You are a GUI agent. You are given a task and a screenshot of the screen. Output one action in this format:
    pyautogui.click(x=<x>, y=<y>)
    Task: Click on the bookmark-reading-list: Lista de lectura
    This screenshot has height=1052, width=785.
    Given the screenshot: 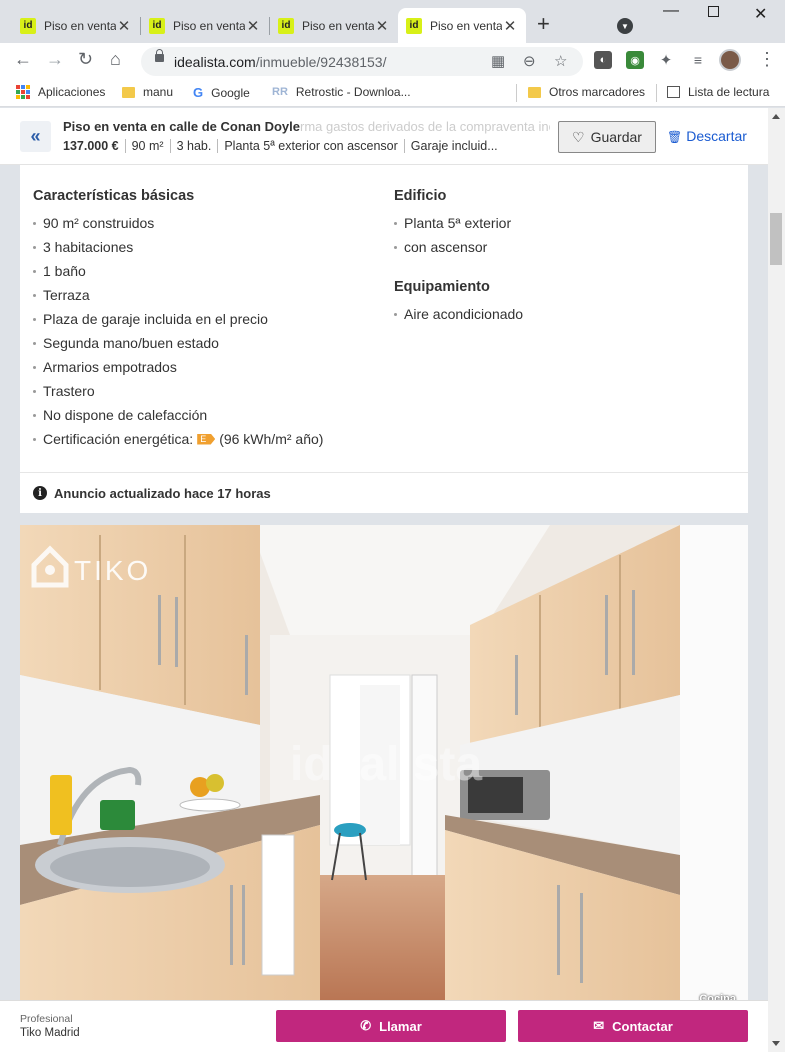 What is the action you would take?
    pyautogui.click(x=718, y=92)
    